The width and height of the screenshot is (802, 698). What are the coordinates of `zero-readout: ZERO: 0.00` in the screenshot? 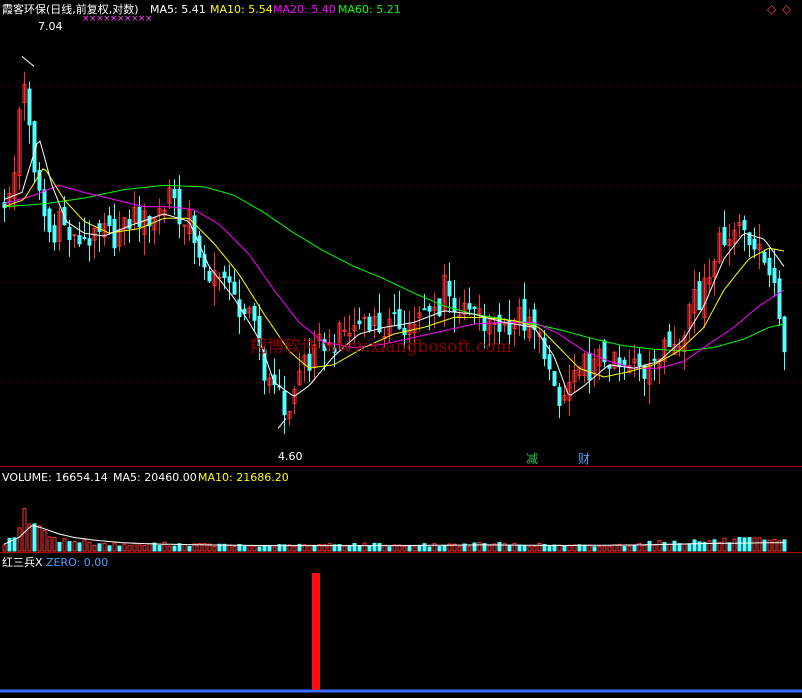 It's located at (77, 562).